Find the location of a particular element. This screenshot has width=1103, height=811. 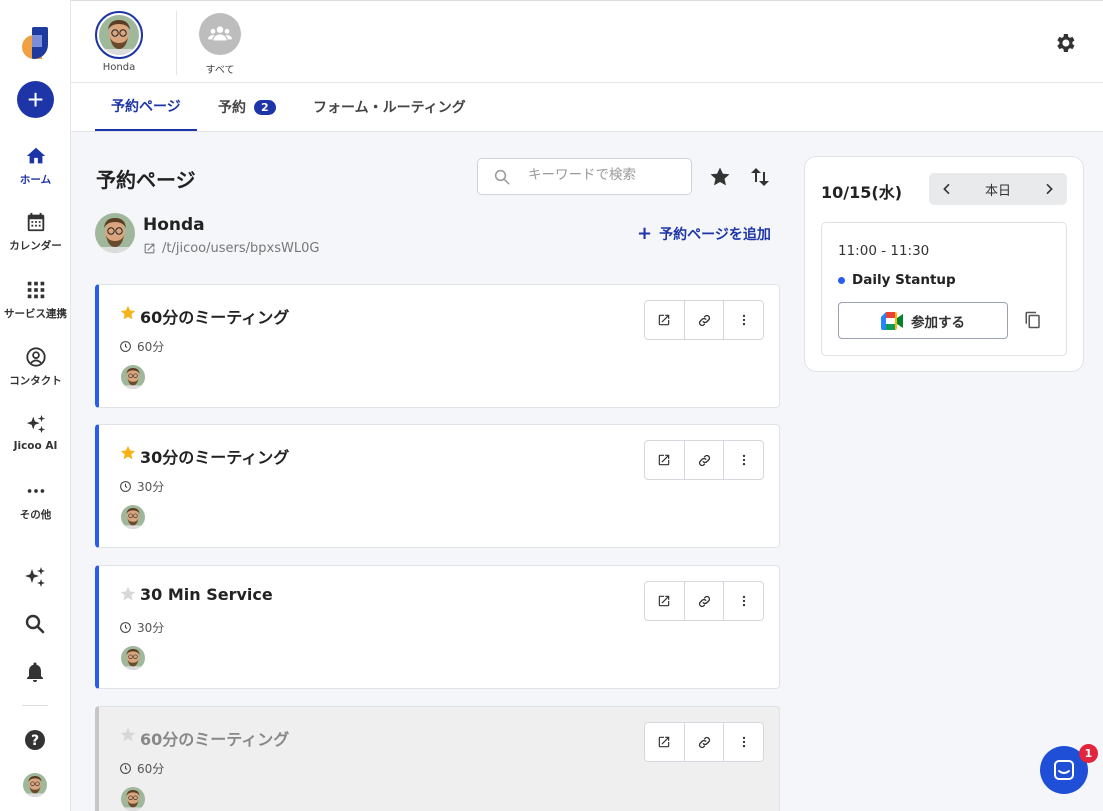

duration-text: 60分 is located at coordinates (151, 769).